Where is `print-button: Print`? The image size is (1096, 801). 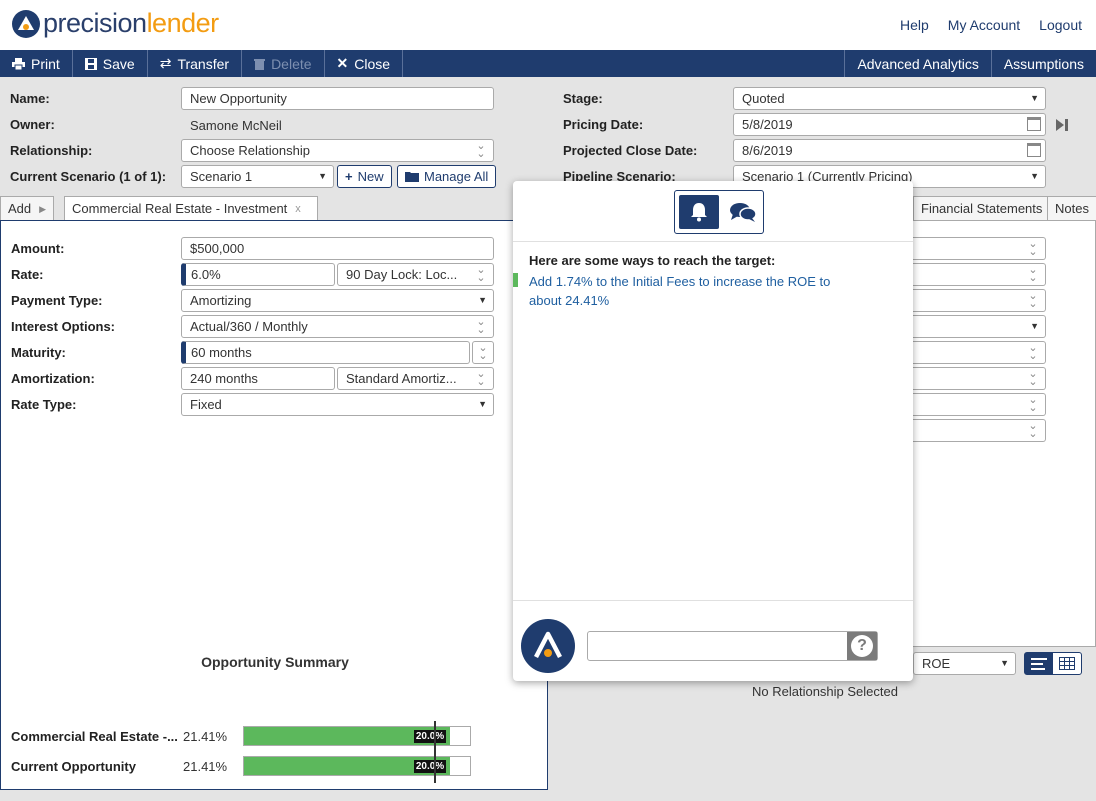 print-button: Print is located at coordinates (36, 63).